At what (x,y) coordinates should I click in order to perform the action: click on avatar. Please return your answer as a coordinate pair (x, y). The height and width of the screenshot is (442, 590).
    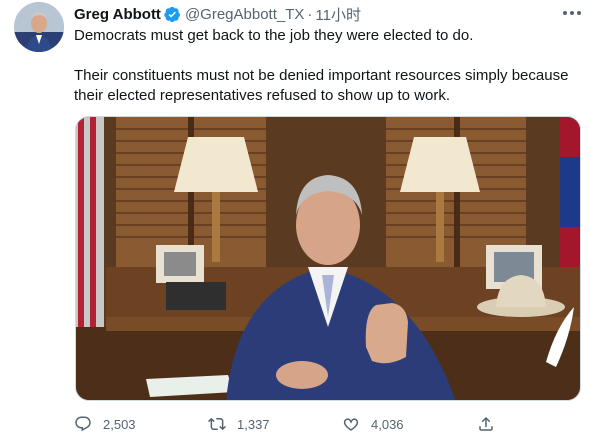
    Looking at the image, I should click on (39, 27).